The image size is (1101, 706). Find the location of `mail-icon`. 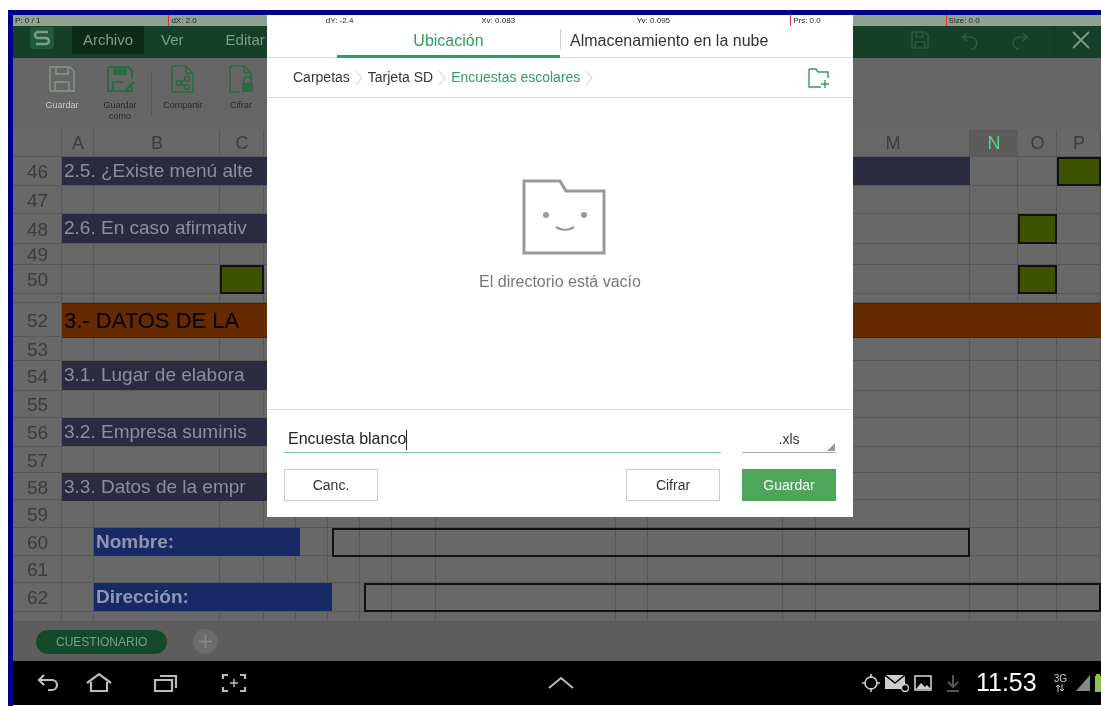

mail-icon is located at coordinates (896, 683).